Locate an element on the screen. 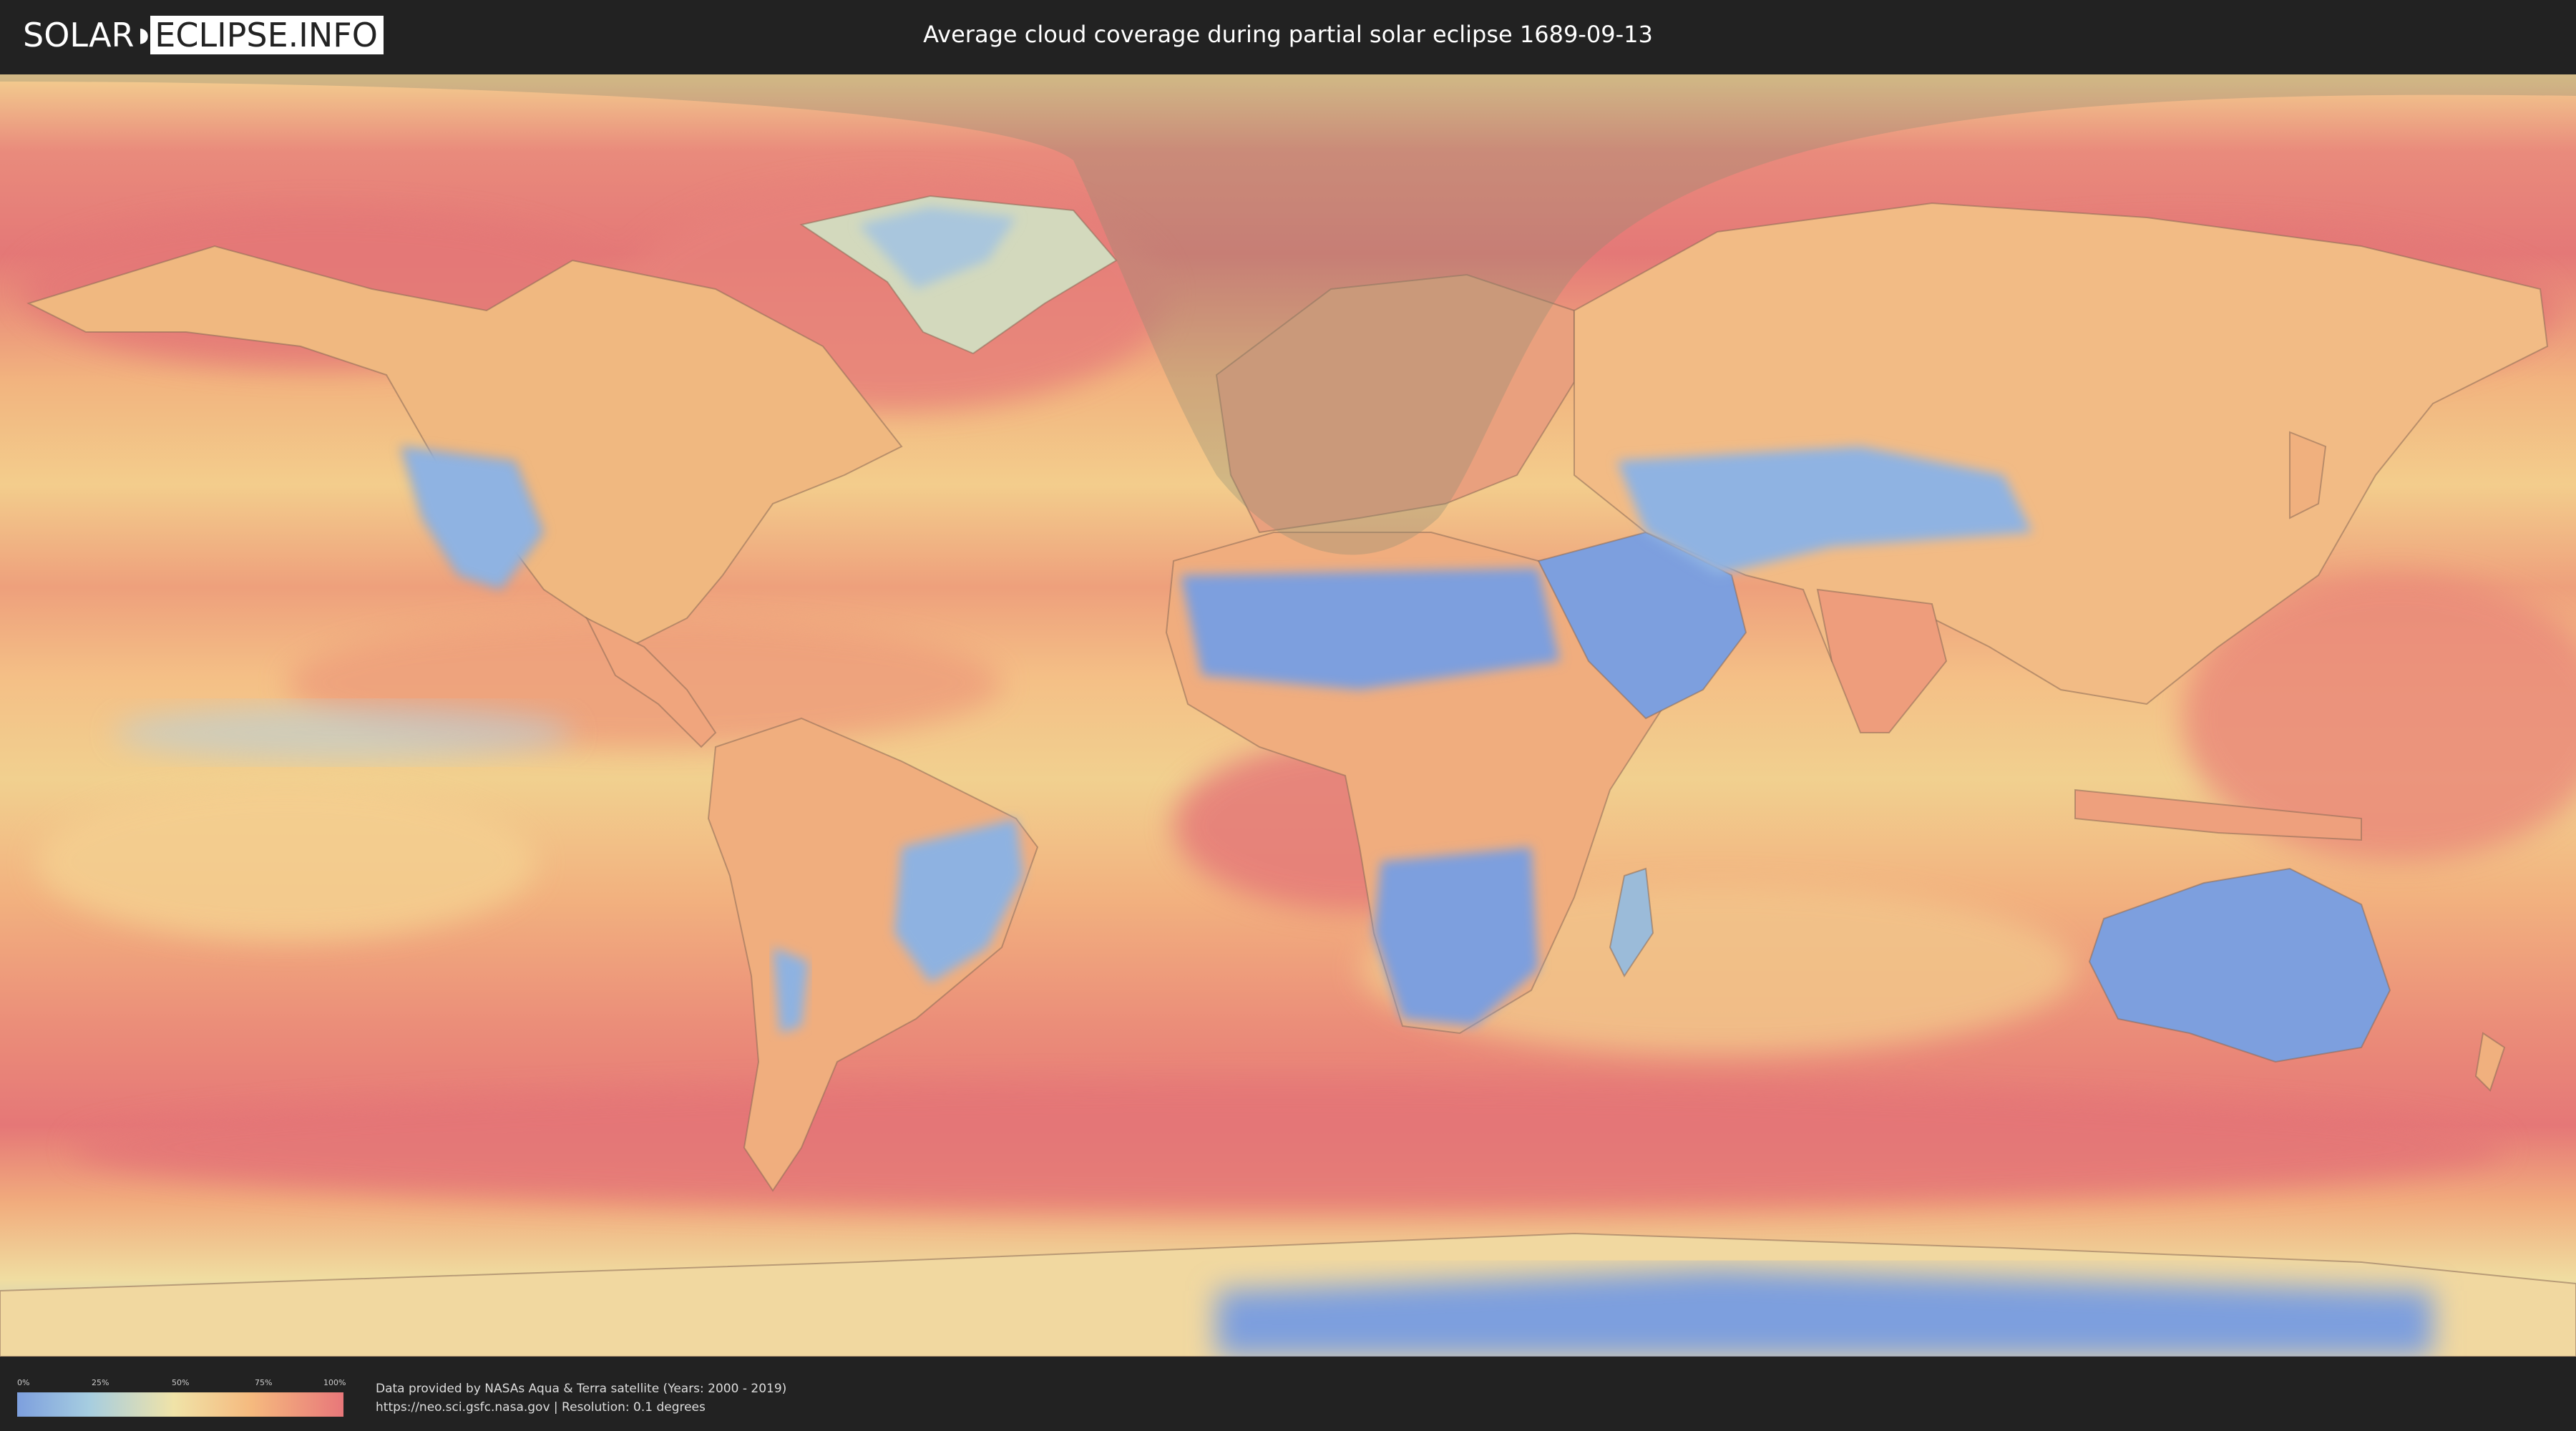 The width and height of the screenshot is (2576, 1431). legend-labels: 0% 25% 50% 75% 100% is located at coordinates (181, 1385).